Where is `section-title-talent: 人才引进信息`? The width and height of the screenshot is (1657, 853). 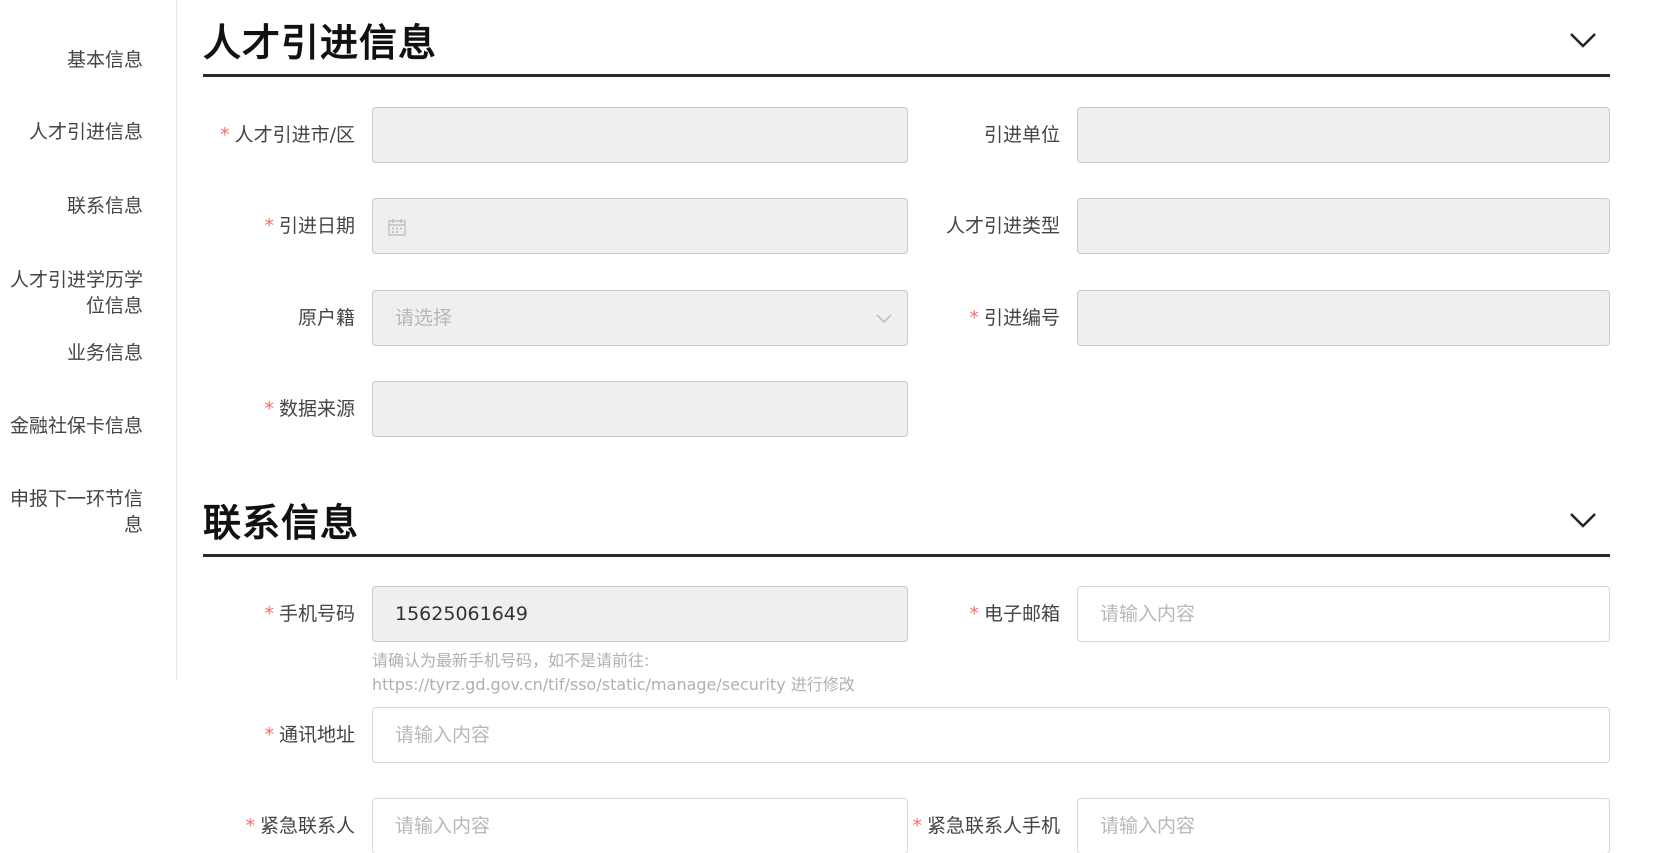
section-title-talent: 人才引进信息 is located at coordinates (320, 43).